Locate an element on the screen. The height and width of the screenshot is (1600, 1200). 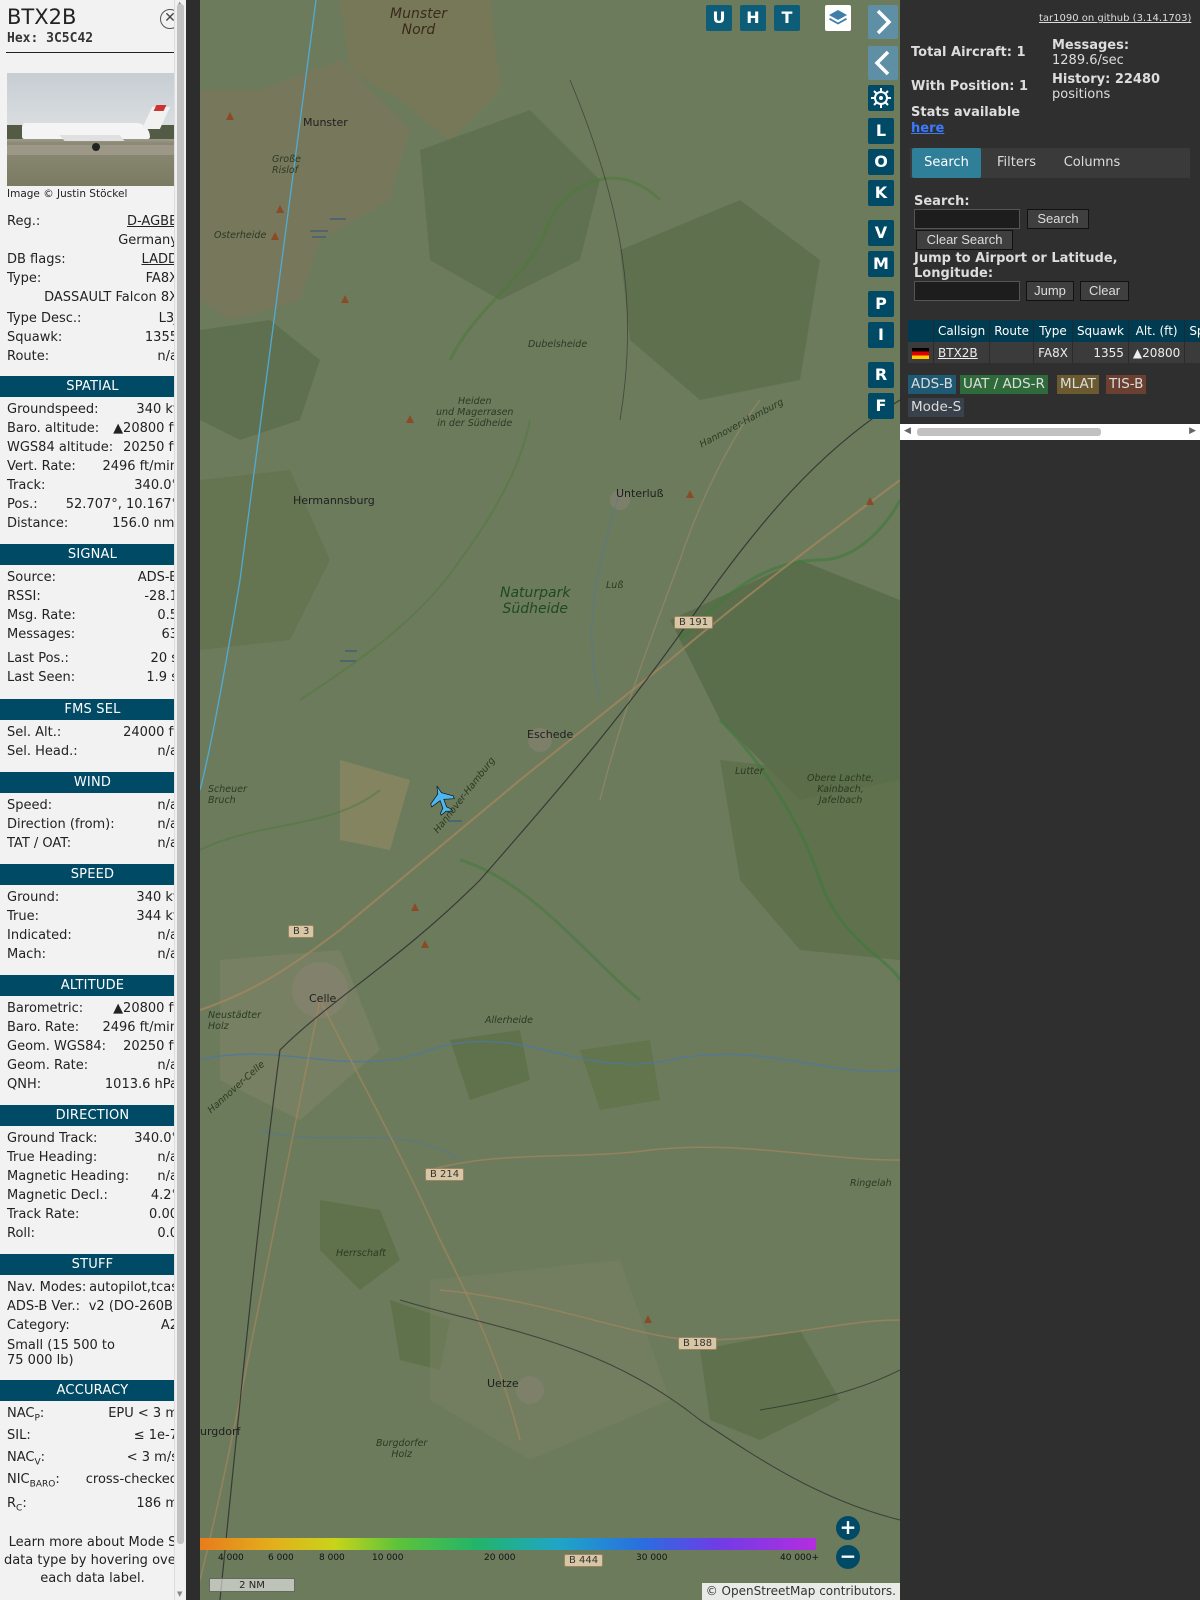
gear-icon is located at coordinates (881, 98).